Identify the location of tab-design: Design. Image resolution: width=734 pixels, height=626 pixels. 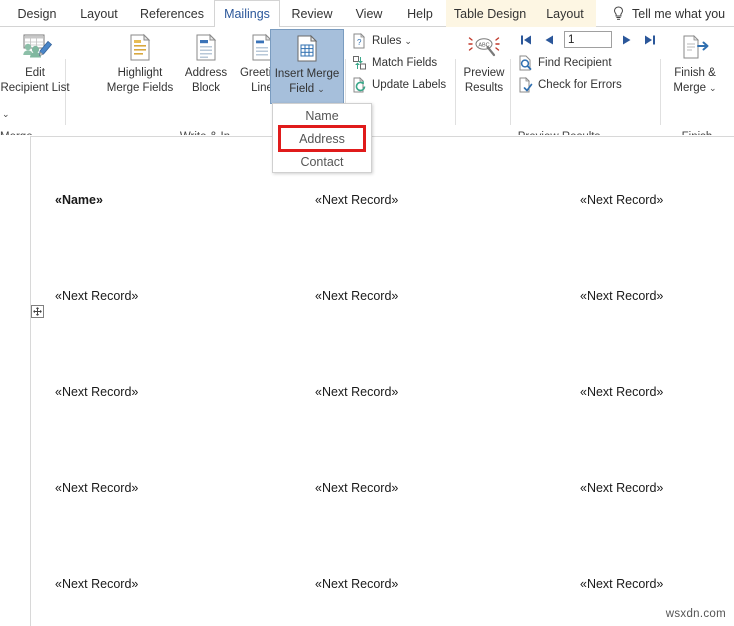
(37, 13).